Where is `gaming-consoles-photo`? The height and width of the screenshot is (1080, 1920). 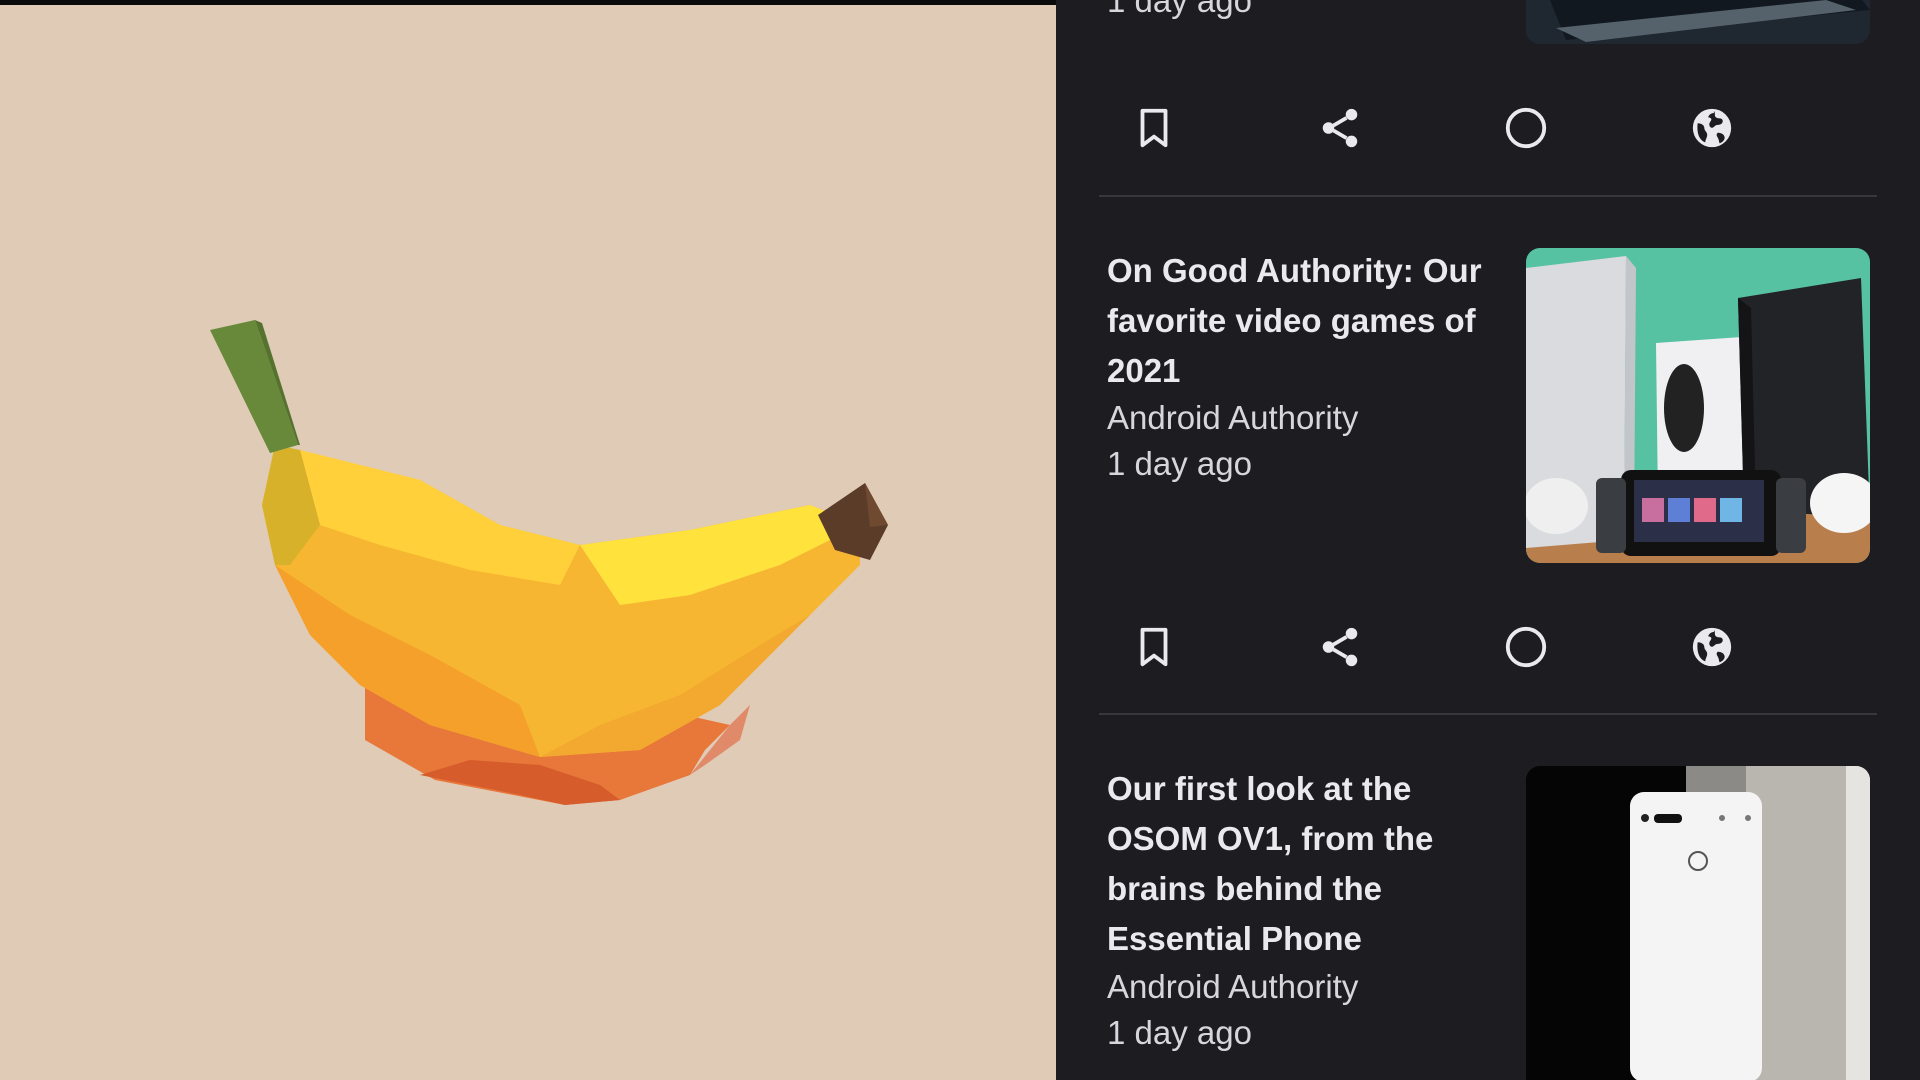
gaming-consoles-photo is located at coordinates (1698, 405).